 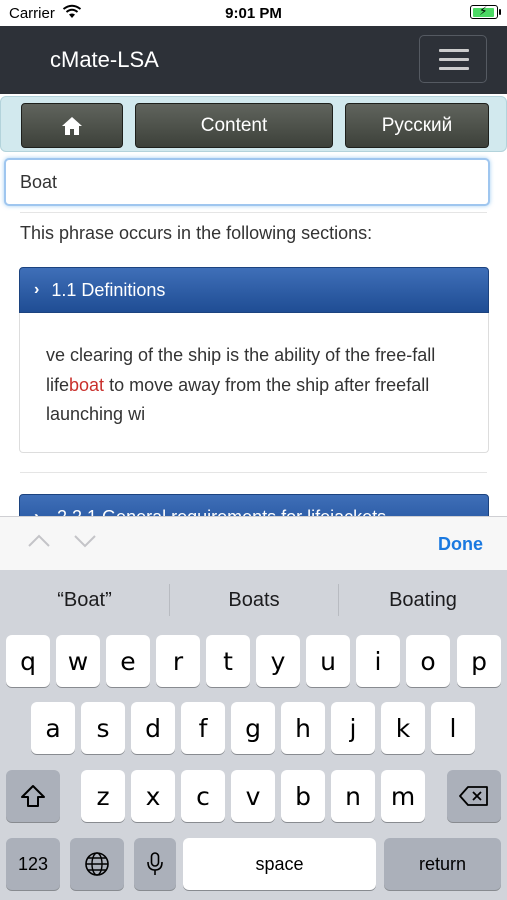 I want to click on shift-icon, so click(x=33, y=796).